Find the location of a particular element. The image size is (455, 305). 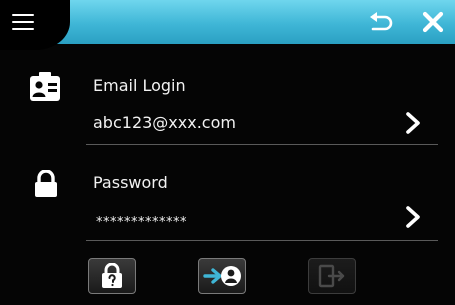

logout-door-icon is located at coordinates (331, 276).